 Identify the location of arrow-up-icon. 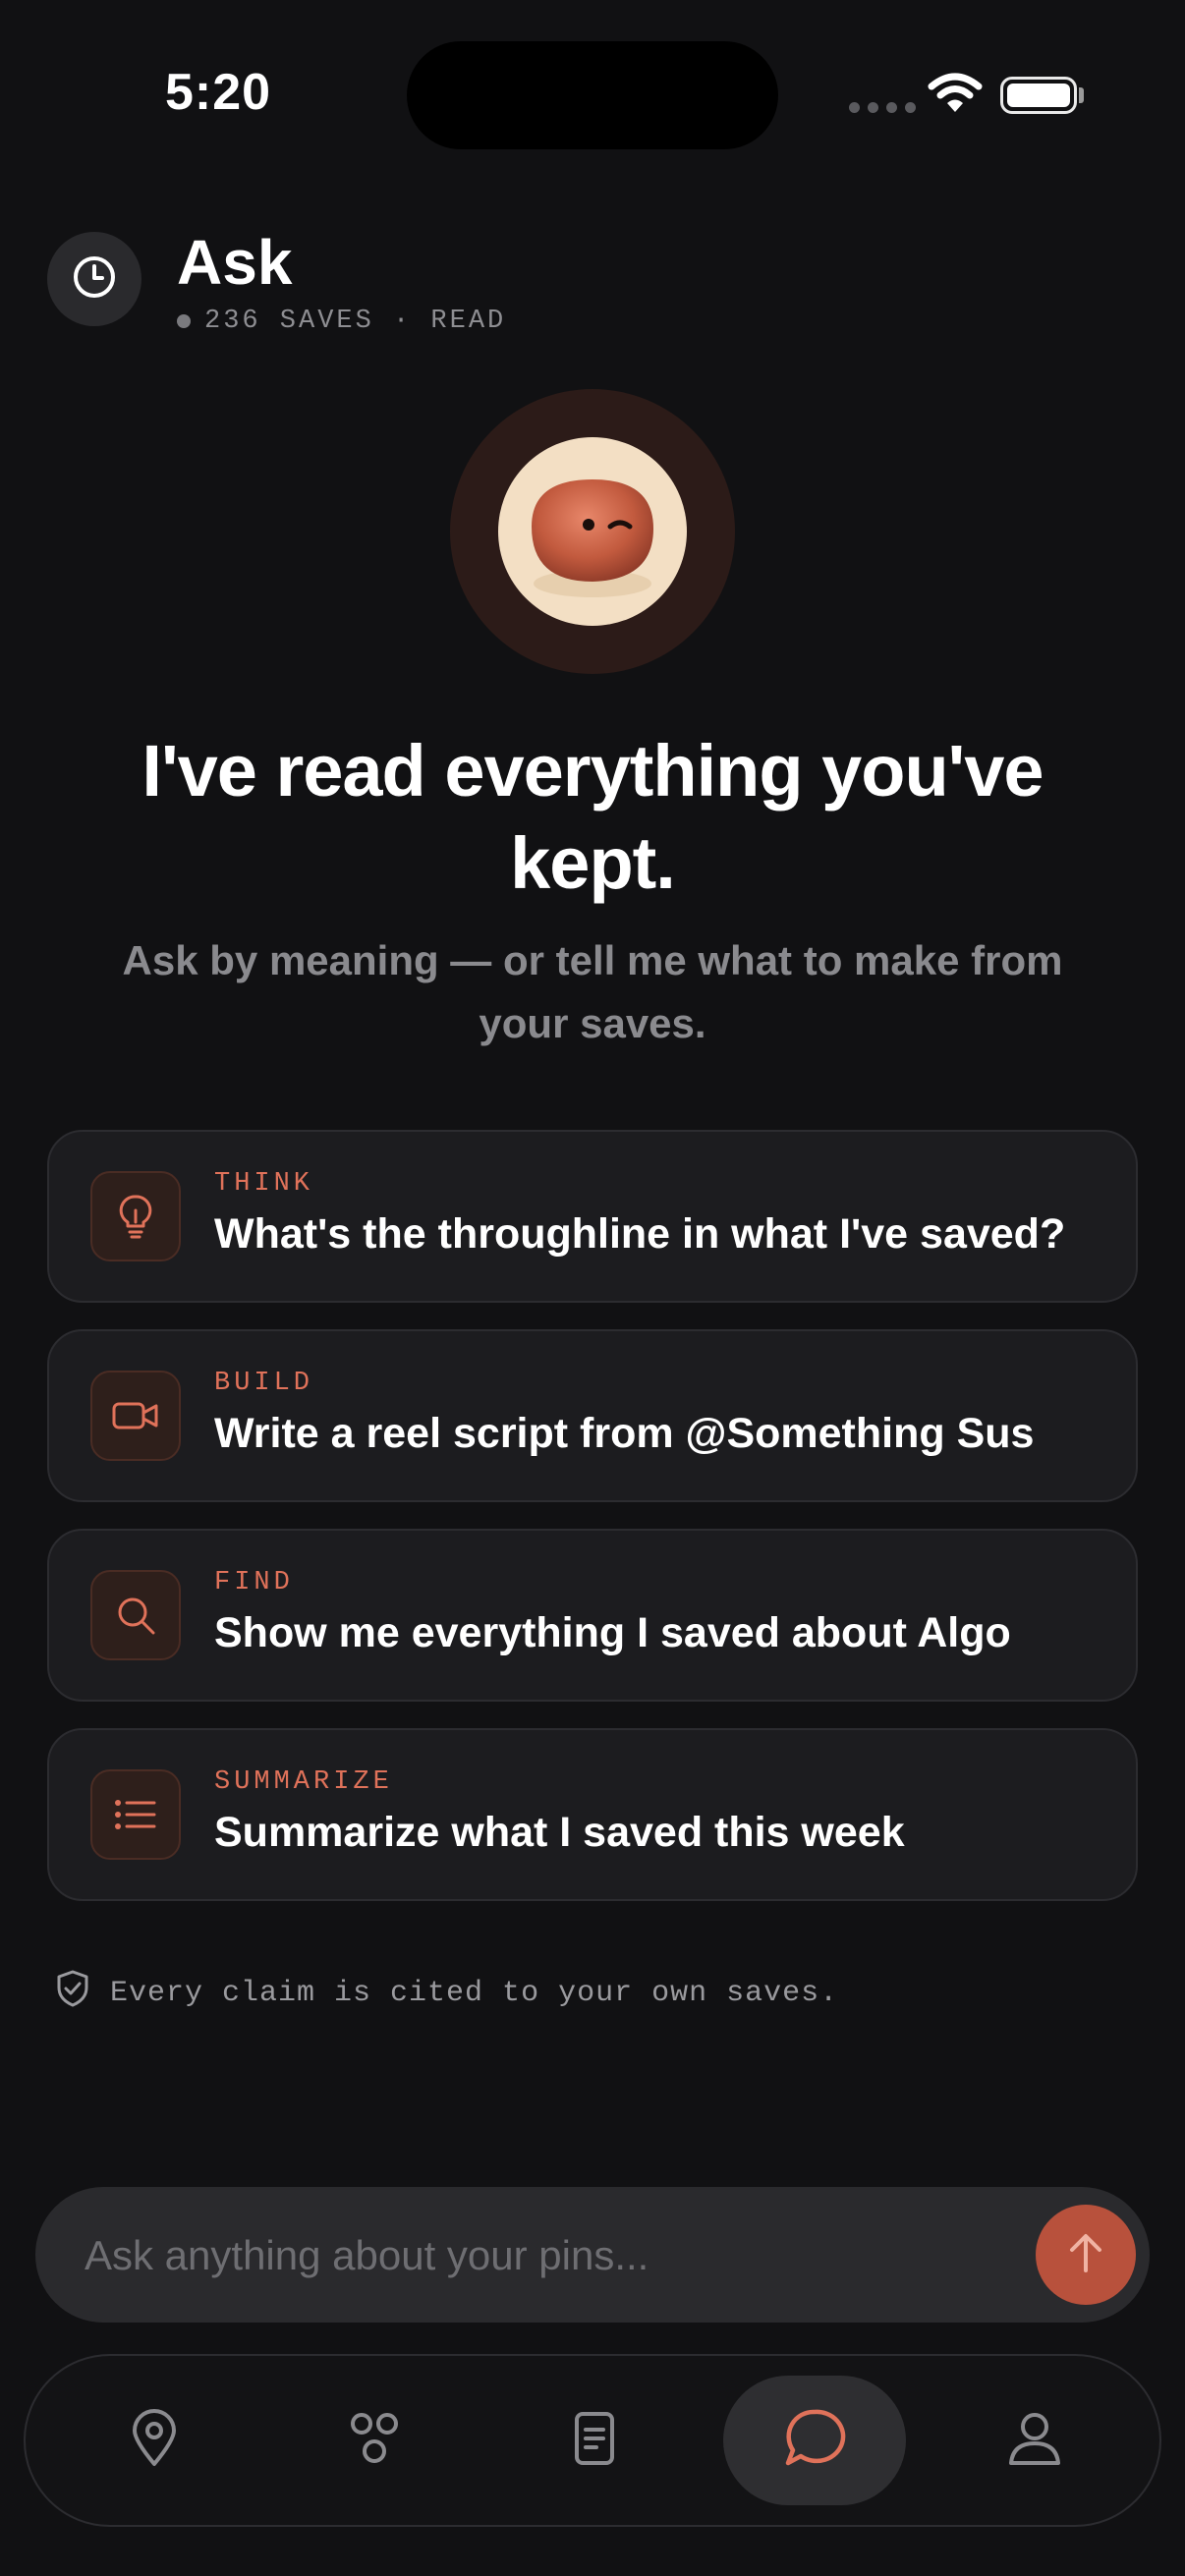
(1085, 2255).